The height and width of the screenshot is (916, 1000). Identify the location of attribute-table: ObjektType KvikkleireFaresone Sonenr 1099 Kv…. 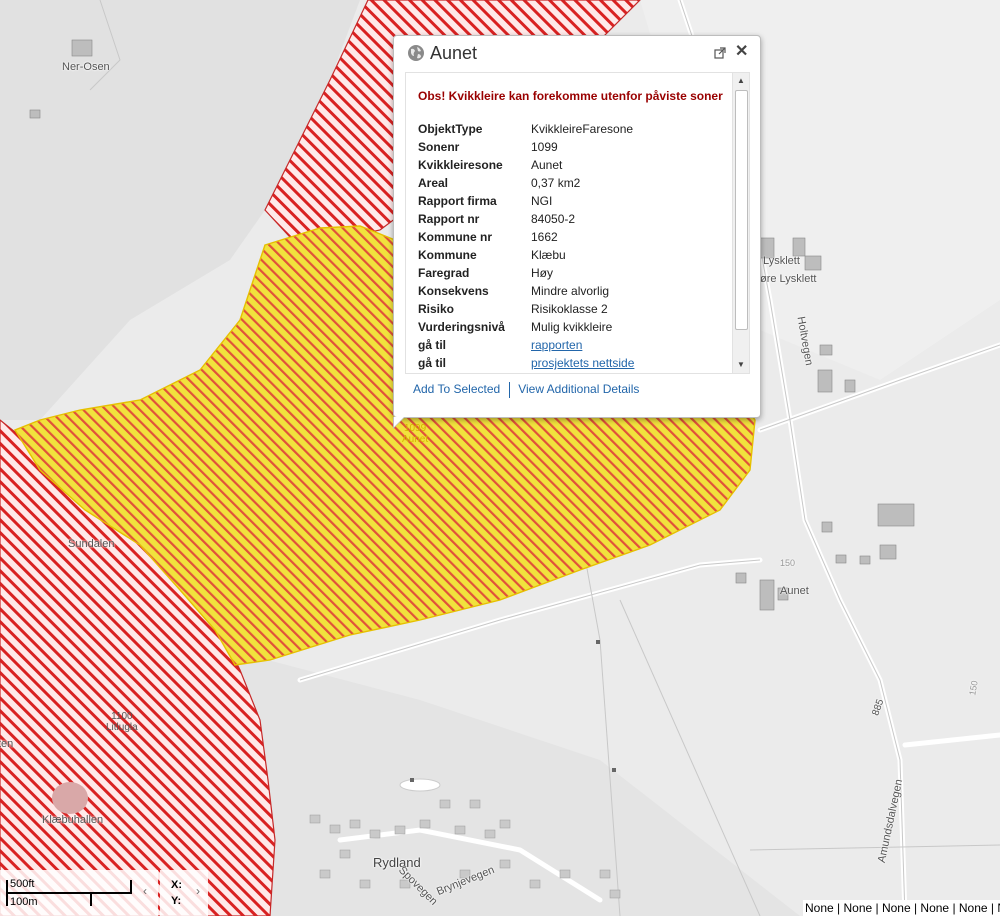
(526, 246).